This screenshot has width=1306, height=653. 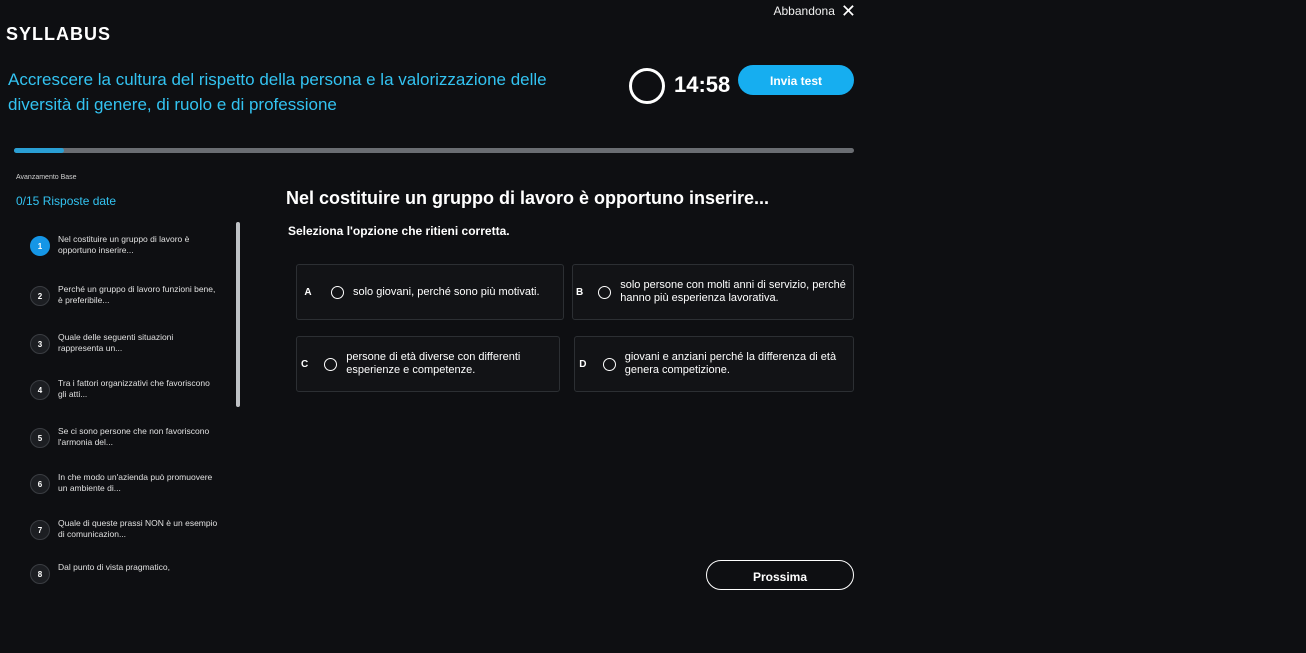 I want to click on timer: 14:58, so click(x=702, y=84).